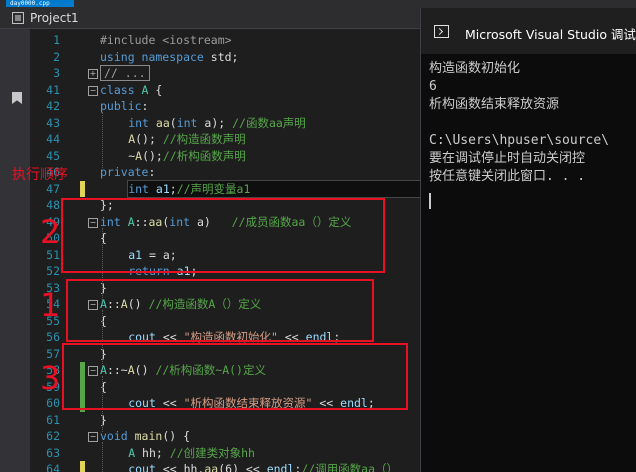 This screenshot has width=636, height=472. Describe the element at coordinates (204, 155) in the screenshot. I see `code-token: //析构函数声明` at that location.